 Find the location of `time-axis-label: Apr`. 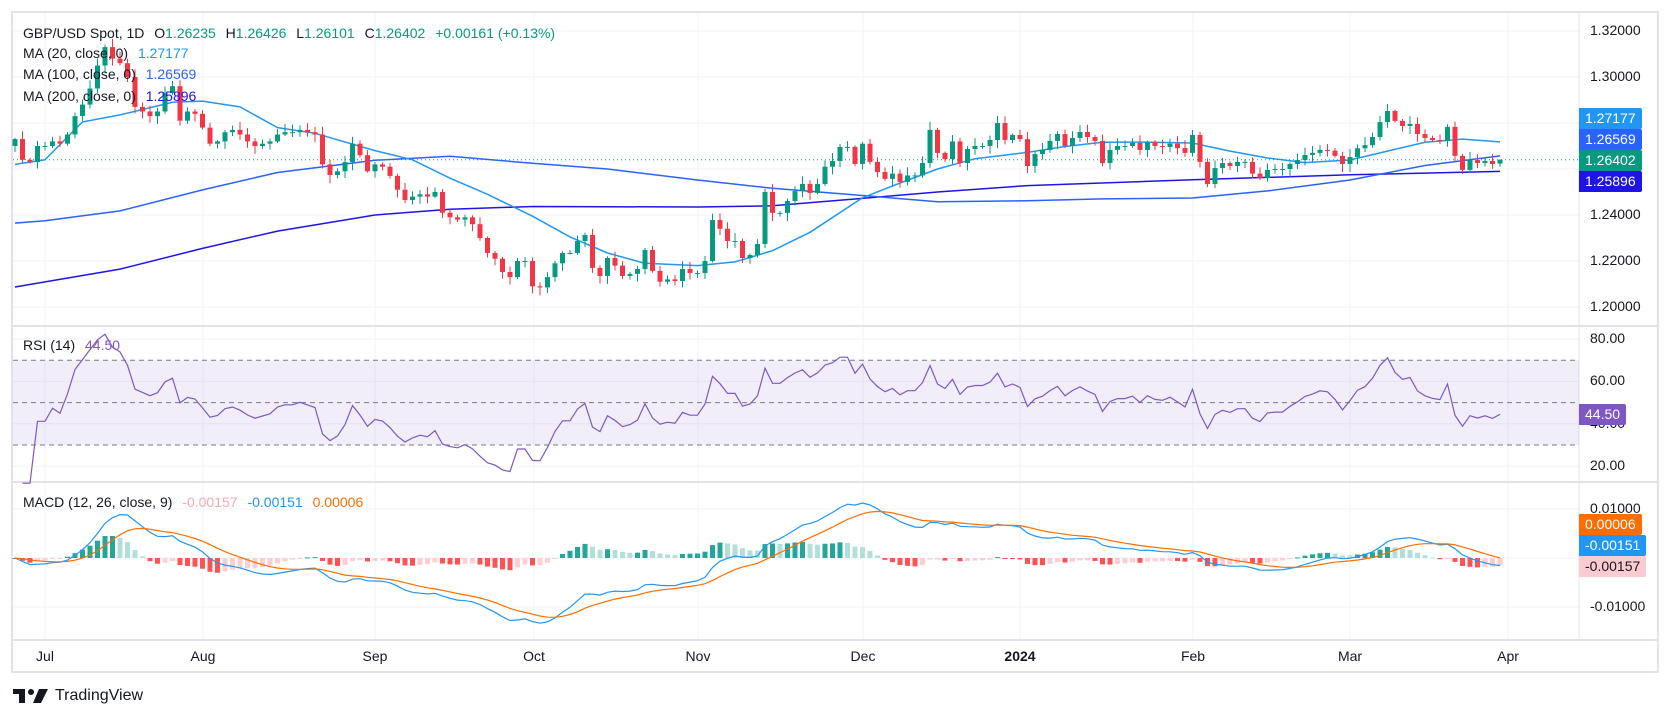

time-axis-label: Apr is located at coordinates (1508, 656).